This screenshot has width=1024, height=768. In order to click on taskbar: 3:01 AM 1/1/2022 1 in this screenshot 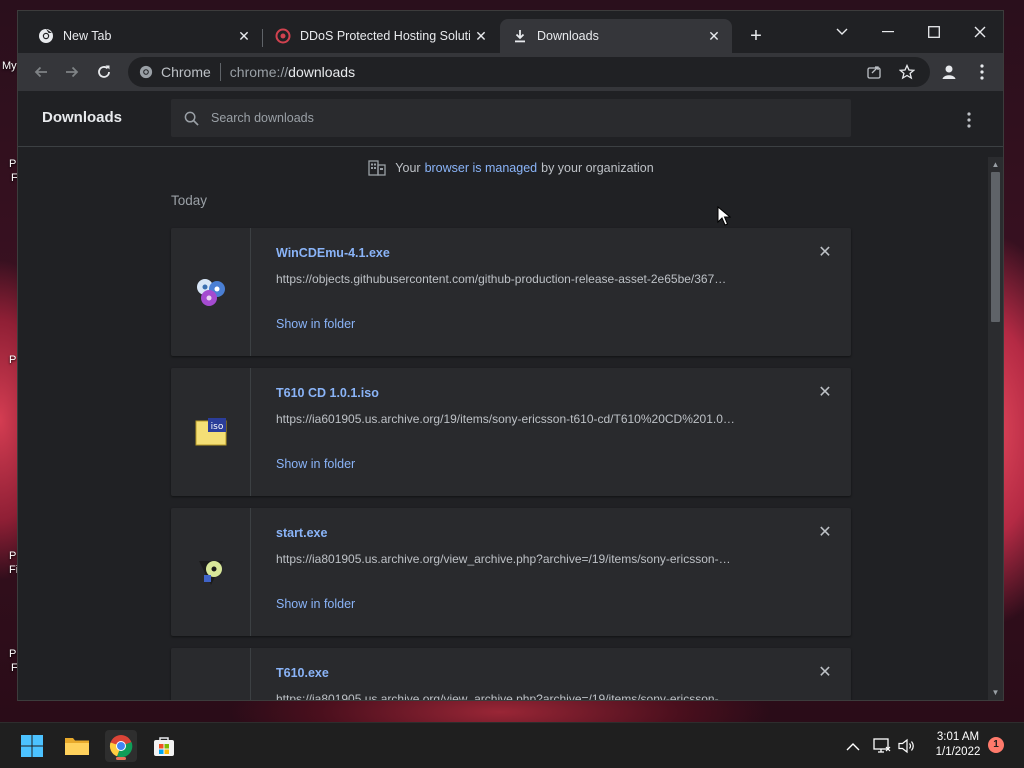, I will do `click(512, 745)`.